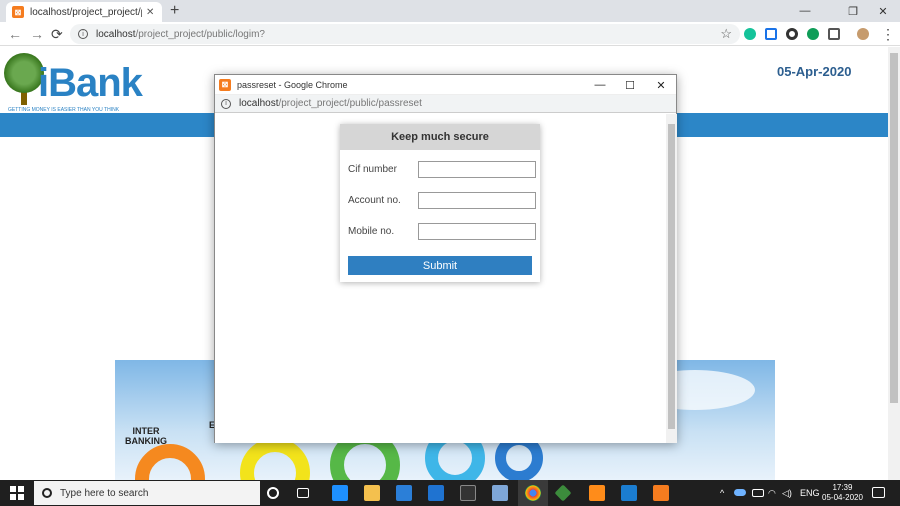 The image size is (900, 506). Describe the element at coordinates (90, 83) in the screenshot. I see `logo-text: iBank` at that location.